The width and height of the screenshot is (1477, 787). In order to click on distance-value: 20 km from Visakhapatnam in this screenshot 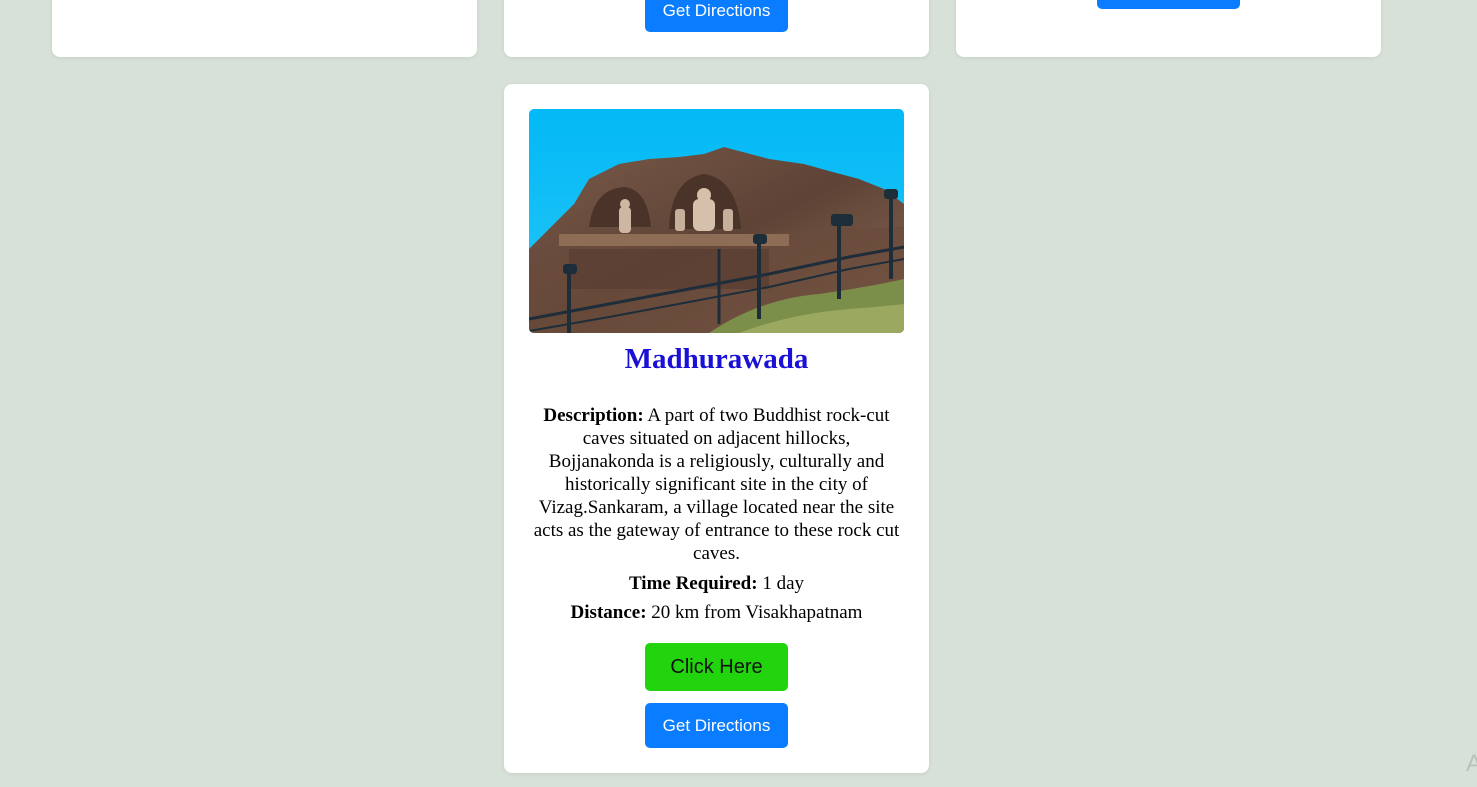, I will do `click(754, 612)`.